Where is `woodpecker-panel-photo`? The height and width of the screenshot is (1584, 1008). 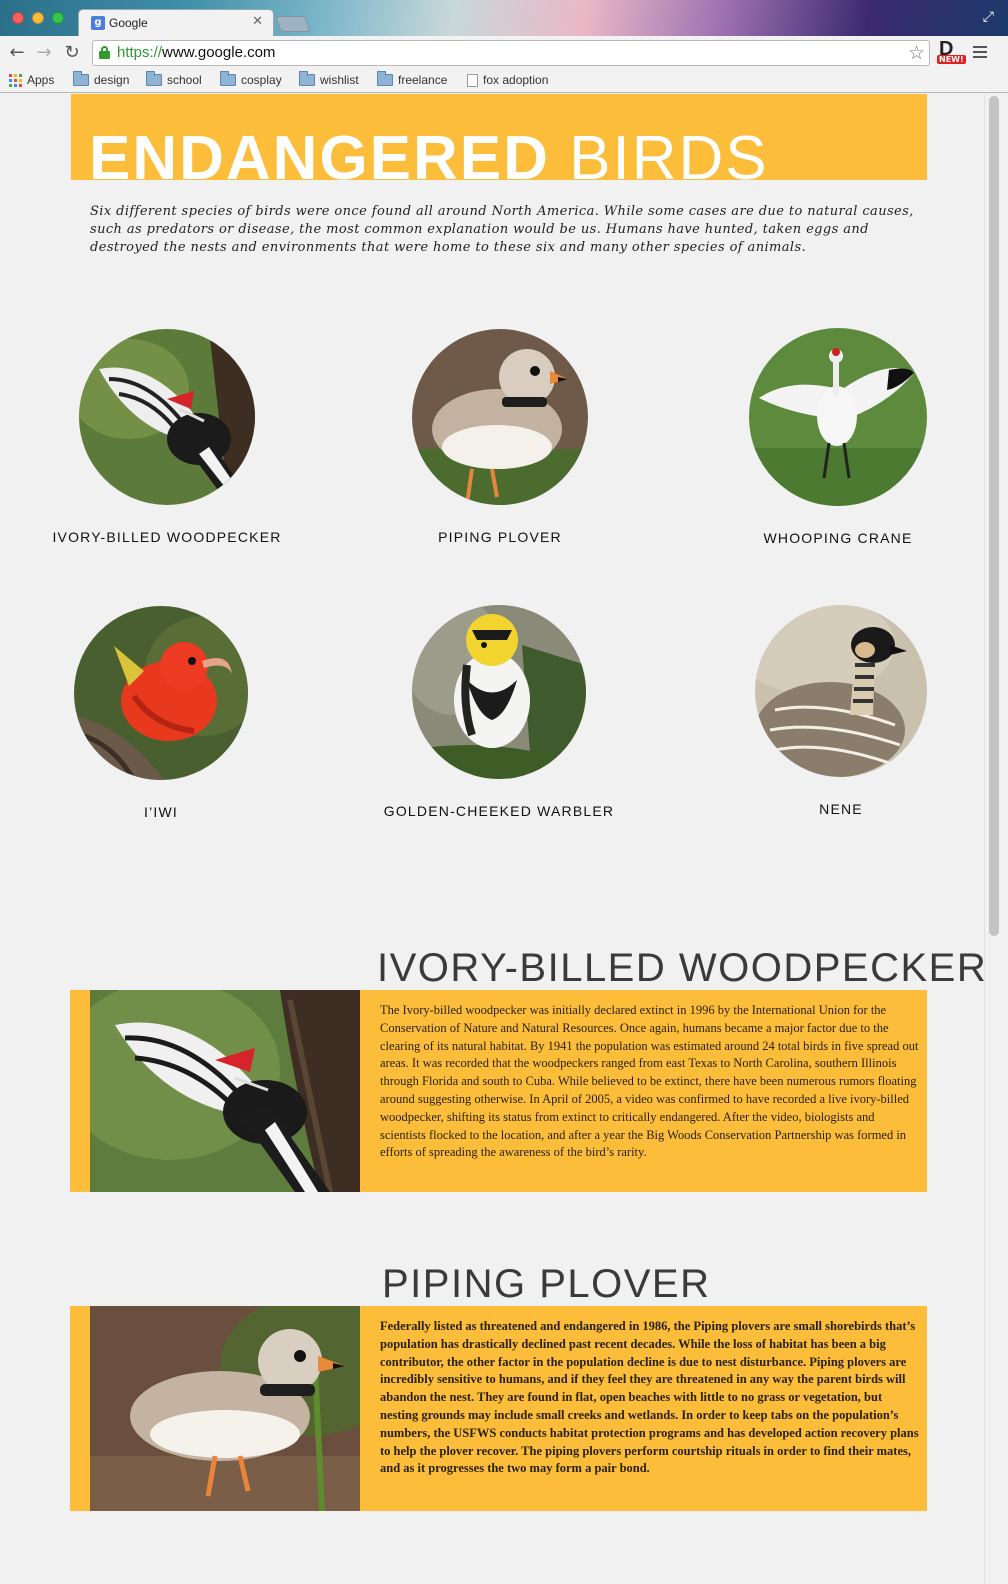 woodpecker-panel-photo is located at coordinates (225, 1091).